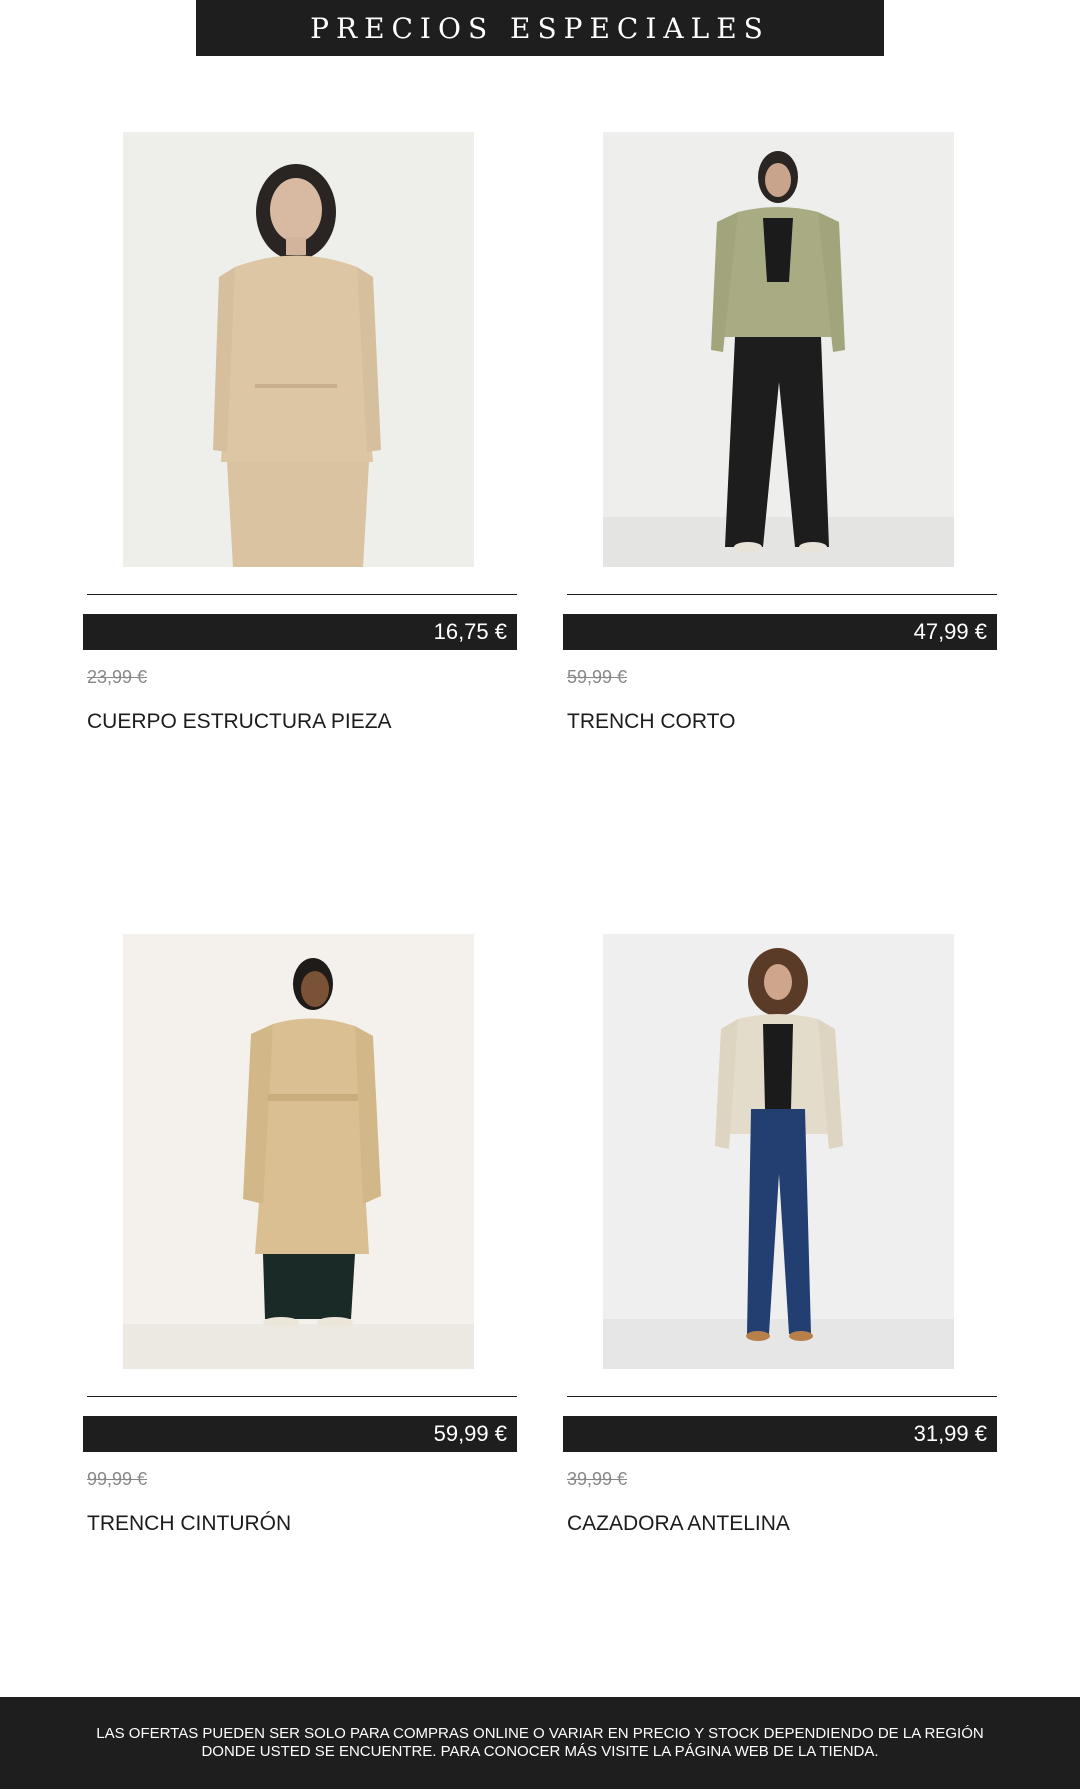 Image resolution: width=1080 pixels, height=1789 pixels. Describe the element at coordinates (780, 632) in the screenshot. I see `price-tag: 47,99 €` at that location.